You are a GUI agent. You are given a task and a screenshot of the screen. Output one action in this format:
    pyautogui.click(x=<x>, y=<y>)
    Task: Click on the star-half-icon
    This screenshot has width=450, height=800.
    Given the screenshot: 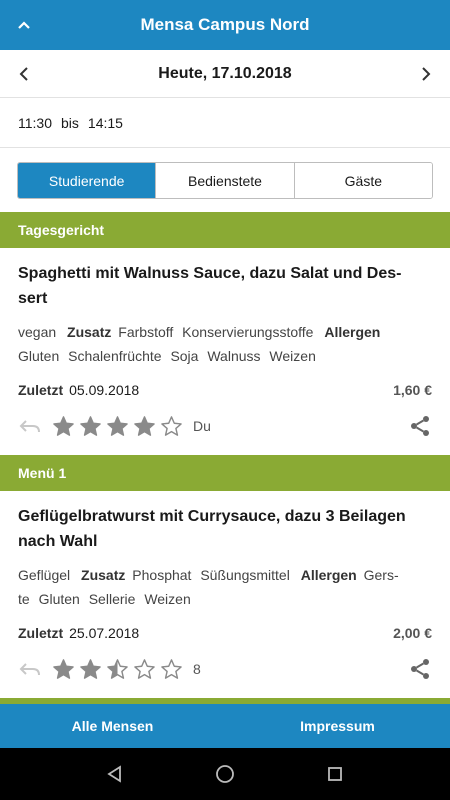 What is the action you would take?
    pyautogui.click(x=117, y=669)
    